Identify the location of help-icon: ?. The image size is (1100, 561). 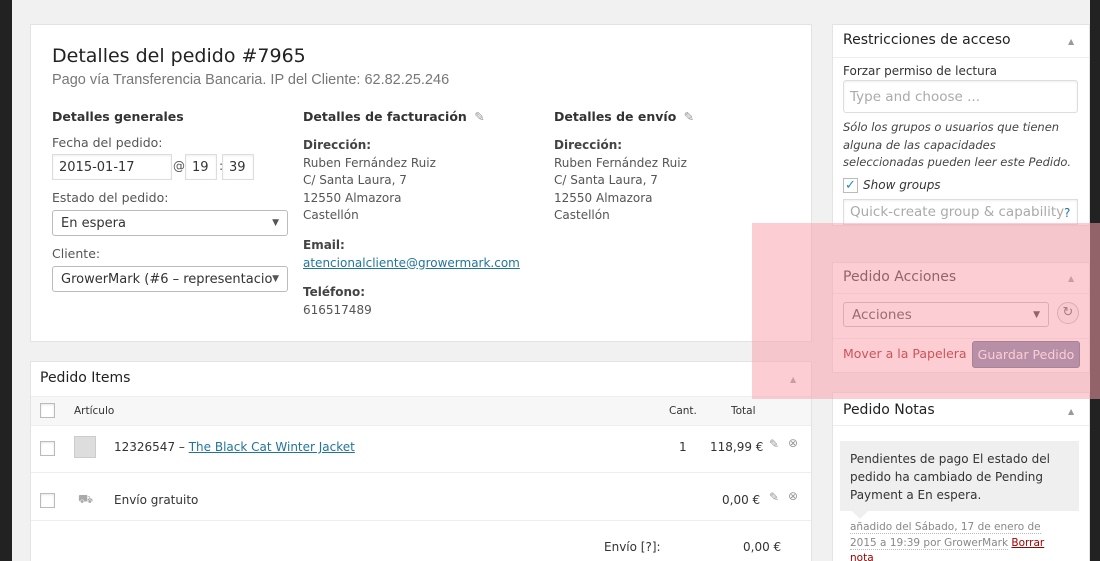
(1067, 213).